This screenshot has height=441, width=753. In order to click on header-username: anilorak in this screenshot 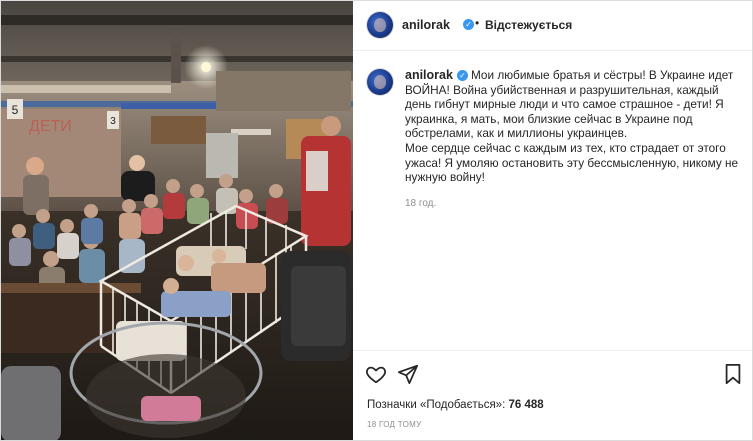, I will do `click(426, 25)`.